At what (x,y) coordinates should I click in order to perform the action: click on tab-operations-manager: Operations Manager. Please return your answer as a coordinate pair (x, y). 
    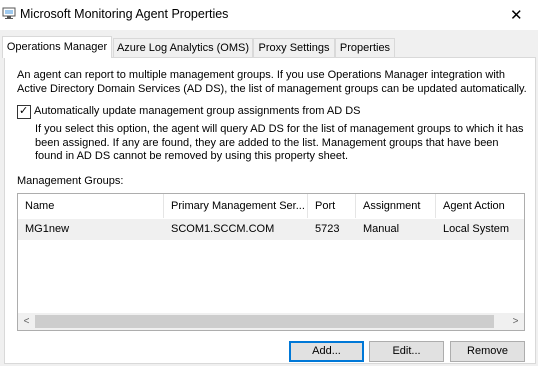
    Looking at the image, I should click on (57, 47).